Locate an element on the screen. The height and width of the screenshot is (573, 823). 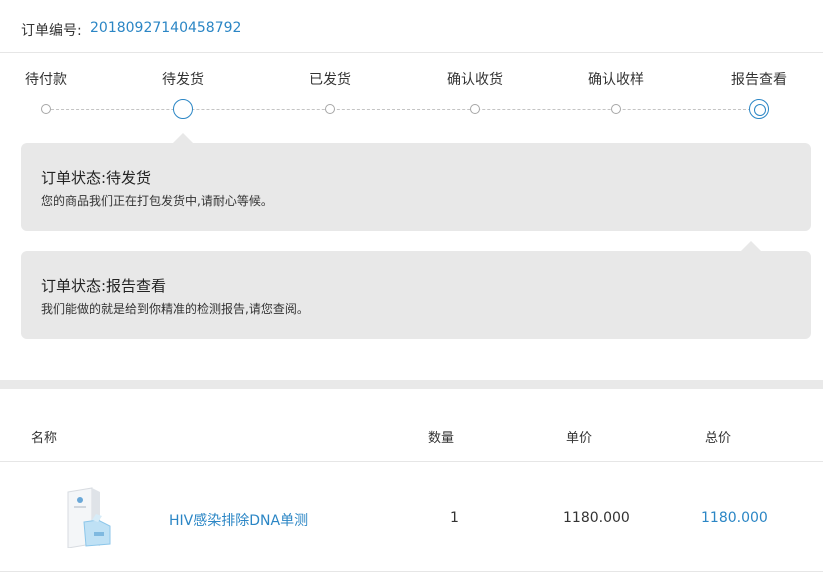
step-label: 已发货 is located at coordinates (330, 80).